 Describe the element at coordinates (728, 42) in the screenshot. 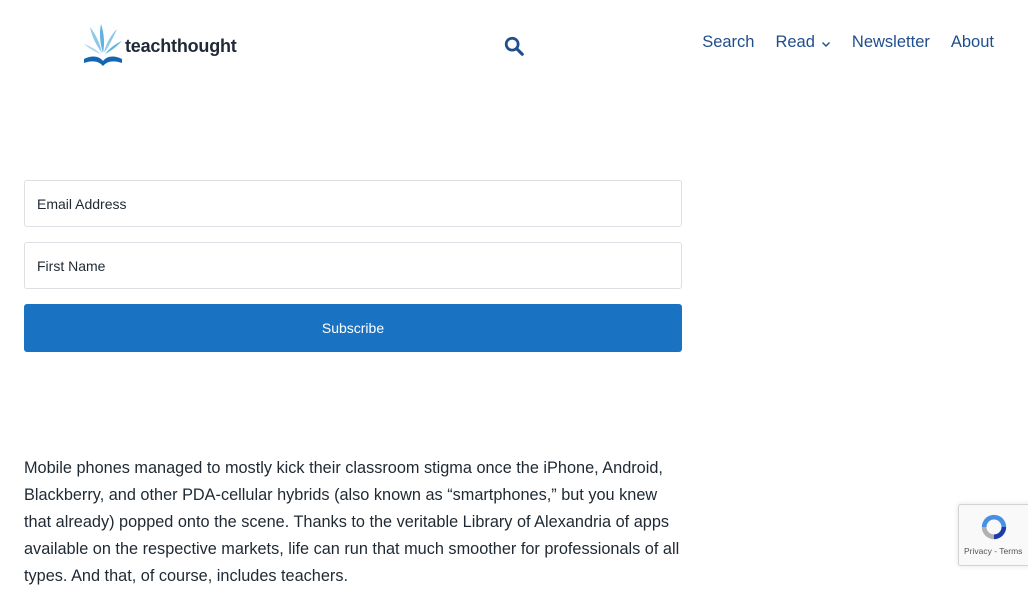

I see `nav-item-search: Search` at that location.